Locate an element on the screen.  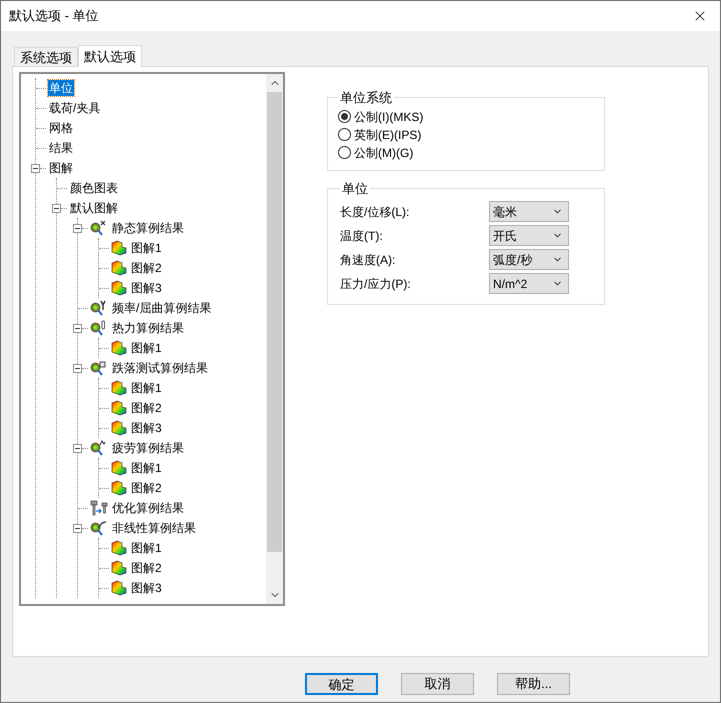
unit-dropdown: 毫米 is located at coordinates (529, 211).